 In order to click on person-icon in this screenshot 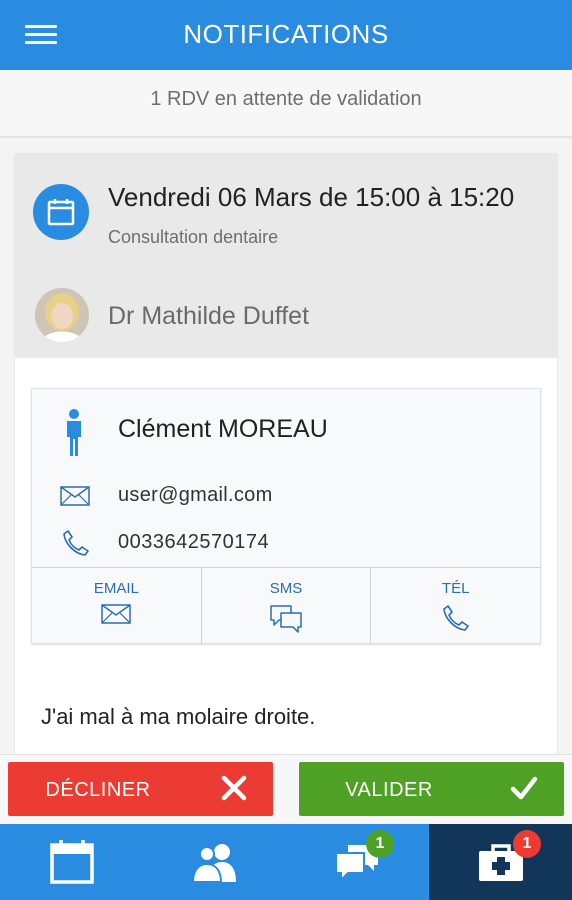, I will do `click(74, 432)`.